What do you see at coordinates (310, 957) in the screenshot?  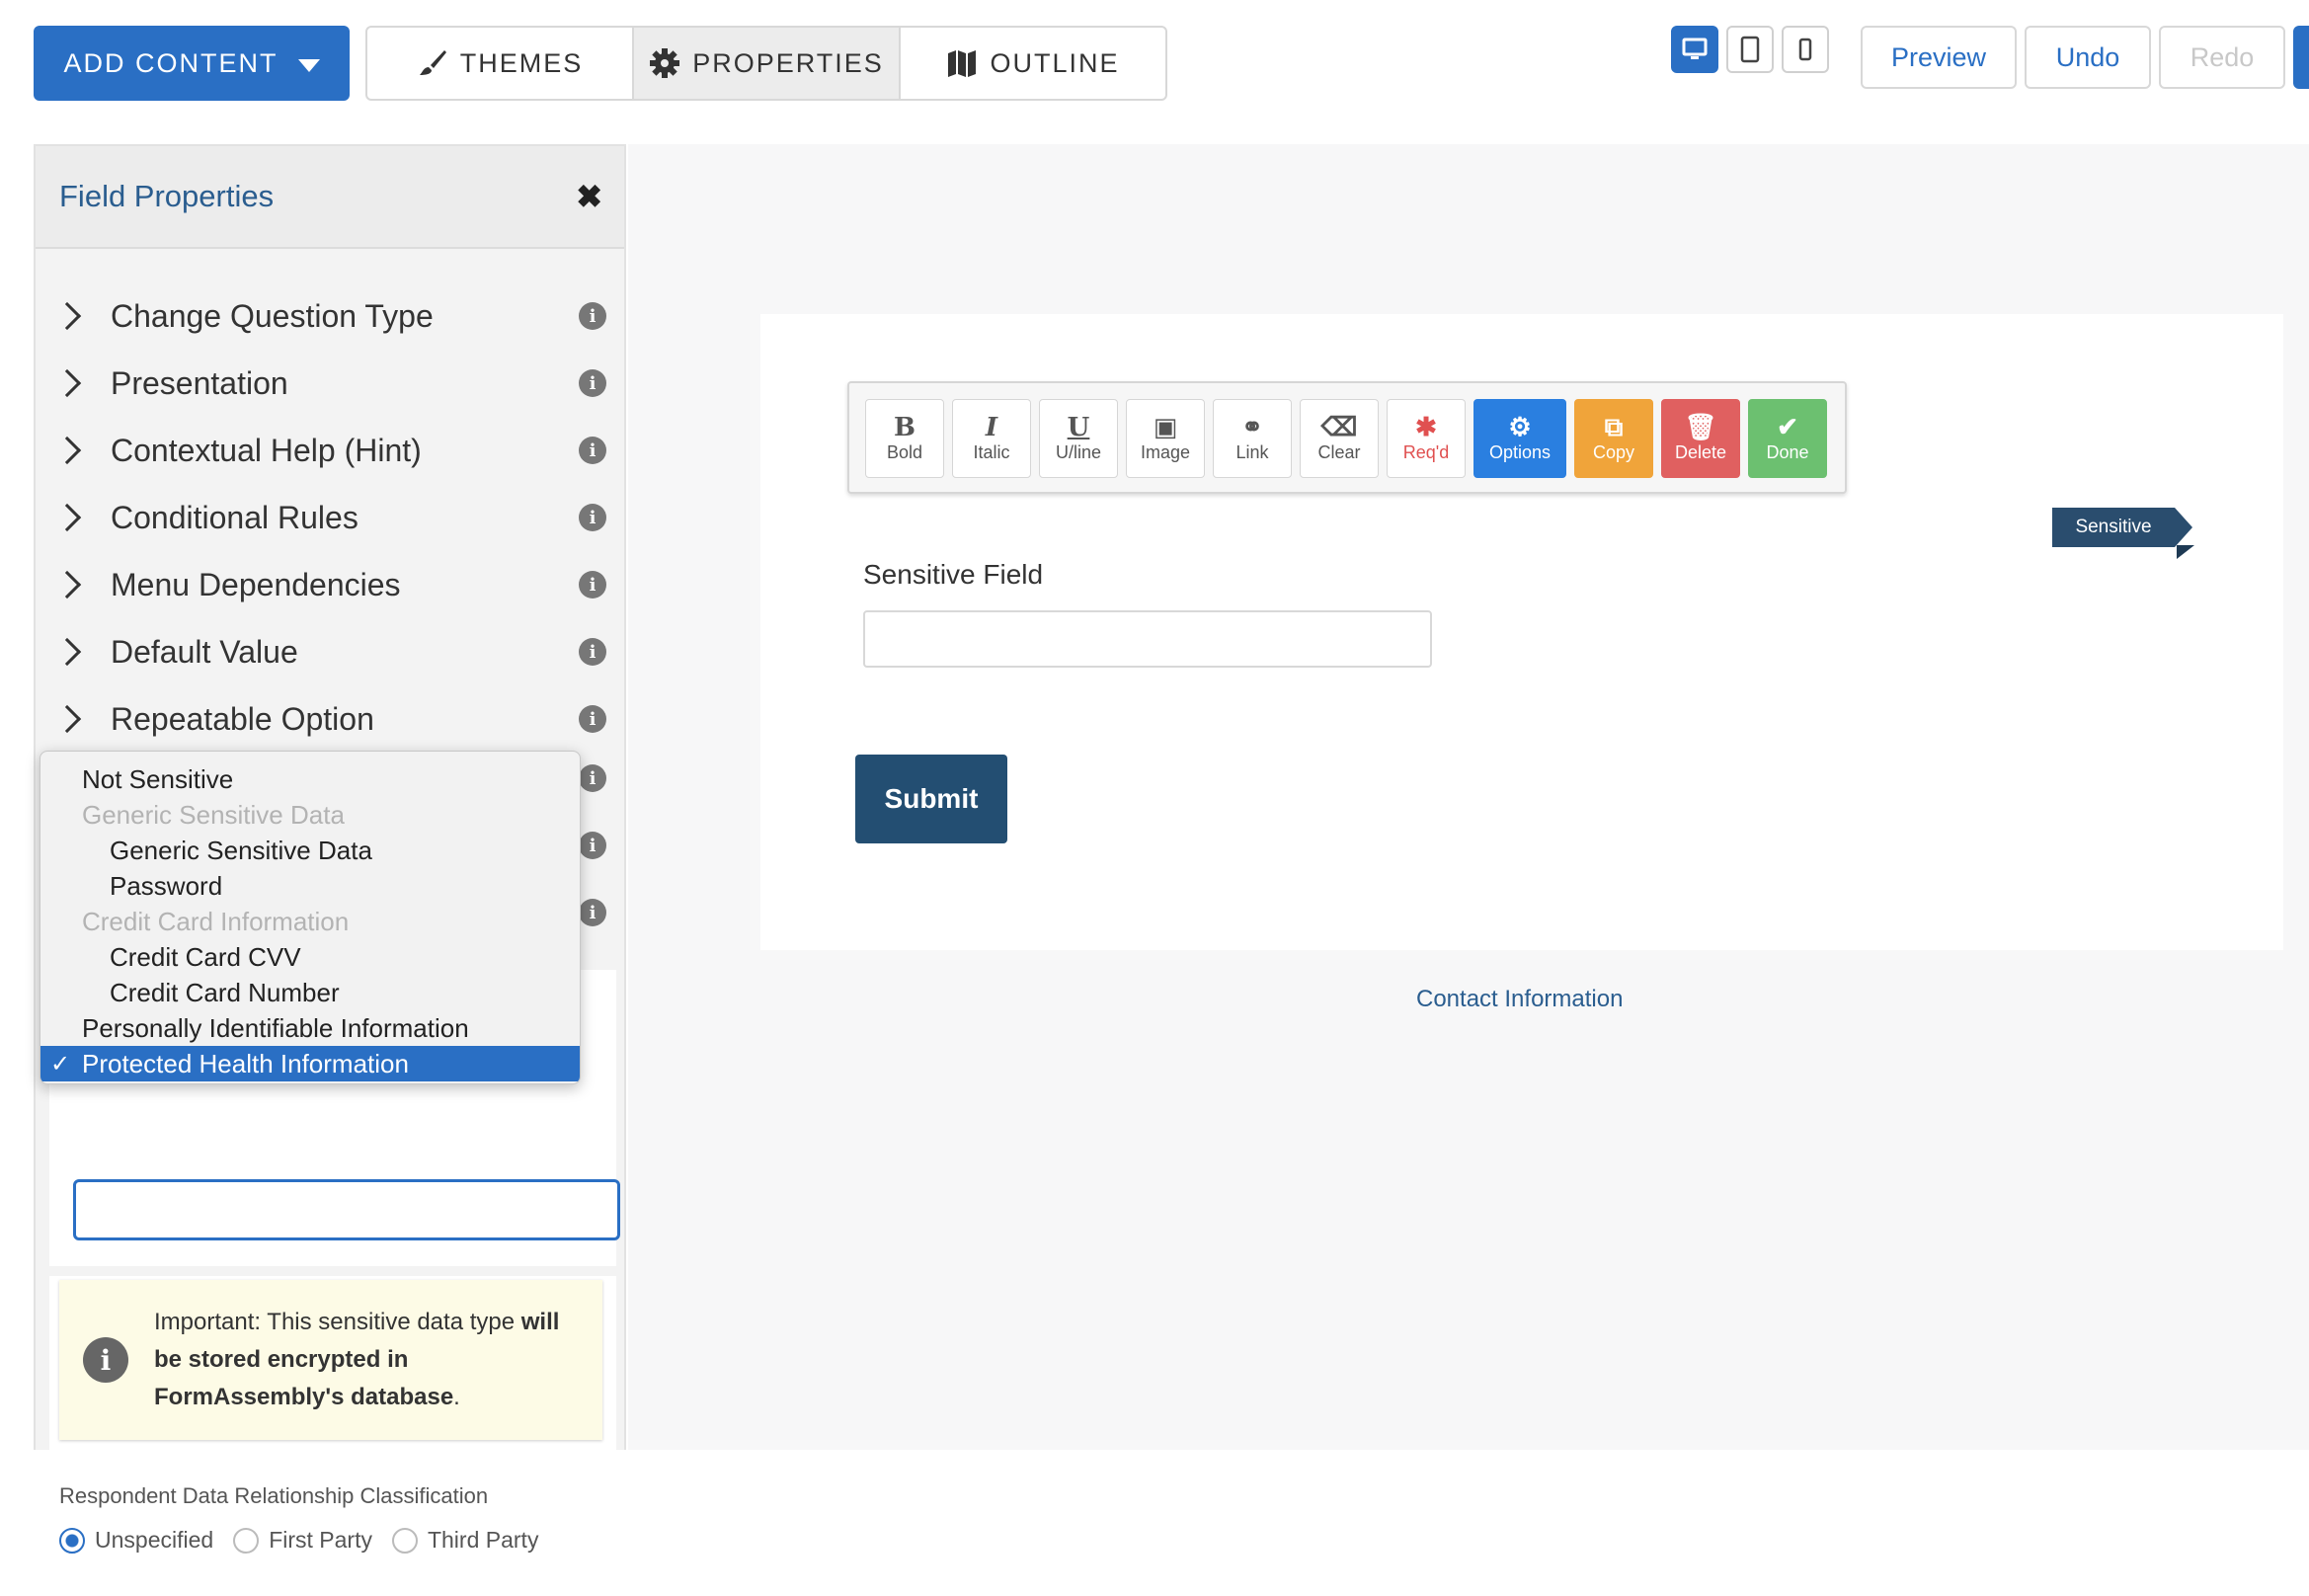 I see `dropdown-option: Credit Card CVV` at bounding box center [310, 957].